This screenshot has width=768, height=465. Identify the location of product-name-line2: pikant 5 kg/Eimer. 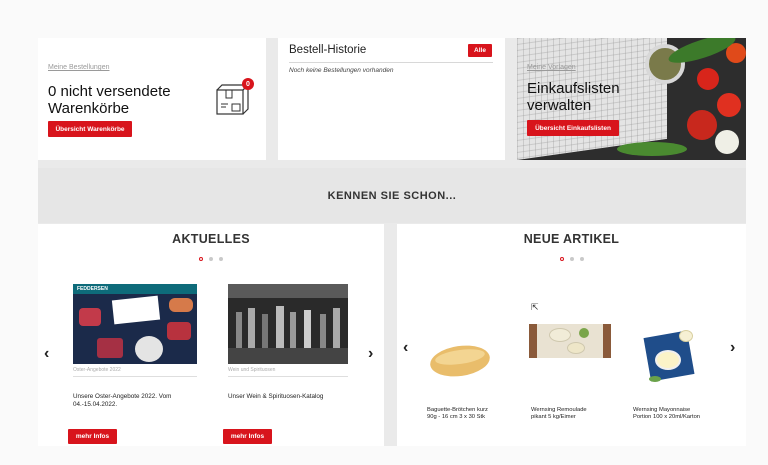
(553, 417).